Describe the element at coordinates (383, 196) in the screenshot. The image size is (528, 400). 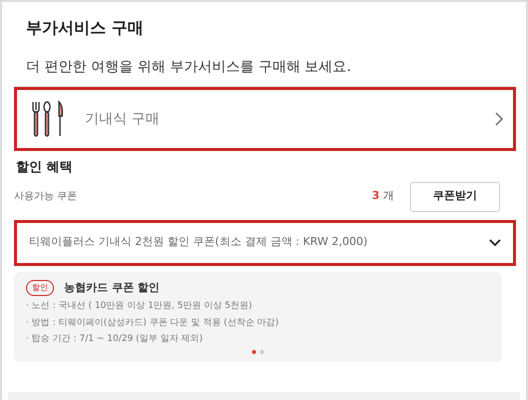
I see `coupon-count: 3 개` at that location.